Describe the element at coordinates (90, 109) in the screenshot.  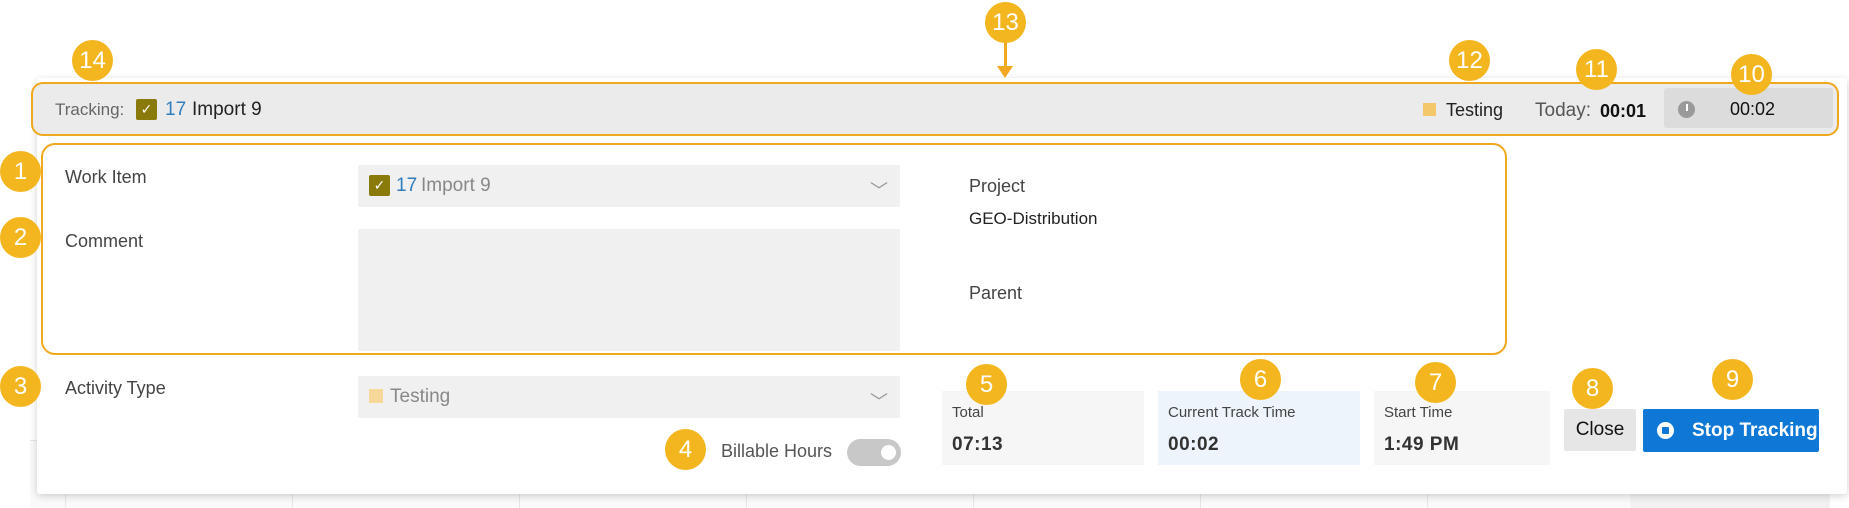
I see `tracking-label: Tracking:` at that location.